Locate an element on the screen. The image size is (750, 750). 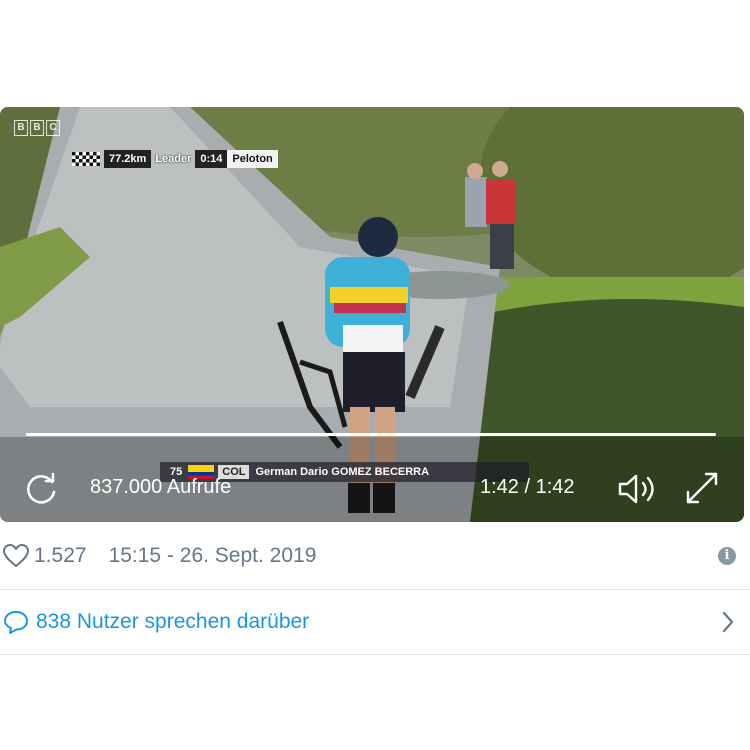
race-distance: 77.2km is located at coordinates (128, 159).